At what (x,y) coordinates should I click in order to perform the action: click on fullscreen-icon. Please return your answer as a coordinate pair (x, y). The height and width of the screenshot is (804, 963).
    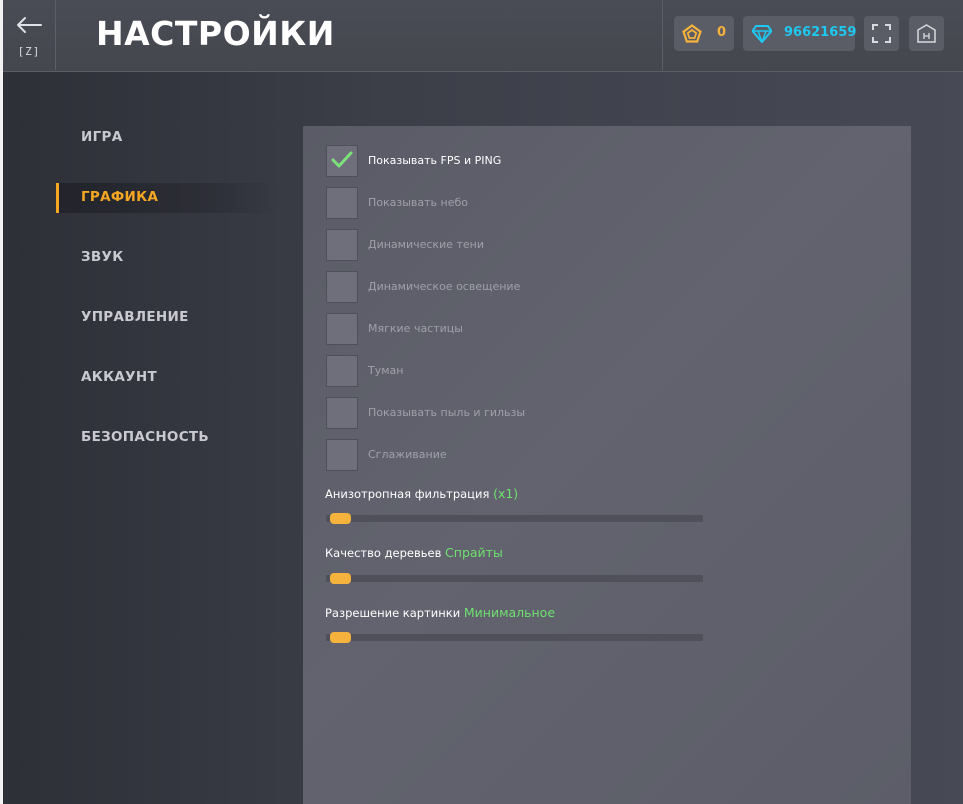
    Looking at the image, I should click on (881, 33).